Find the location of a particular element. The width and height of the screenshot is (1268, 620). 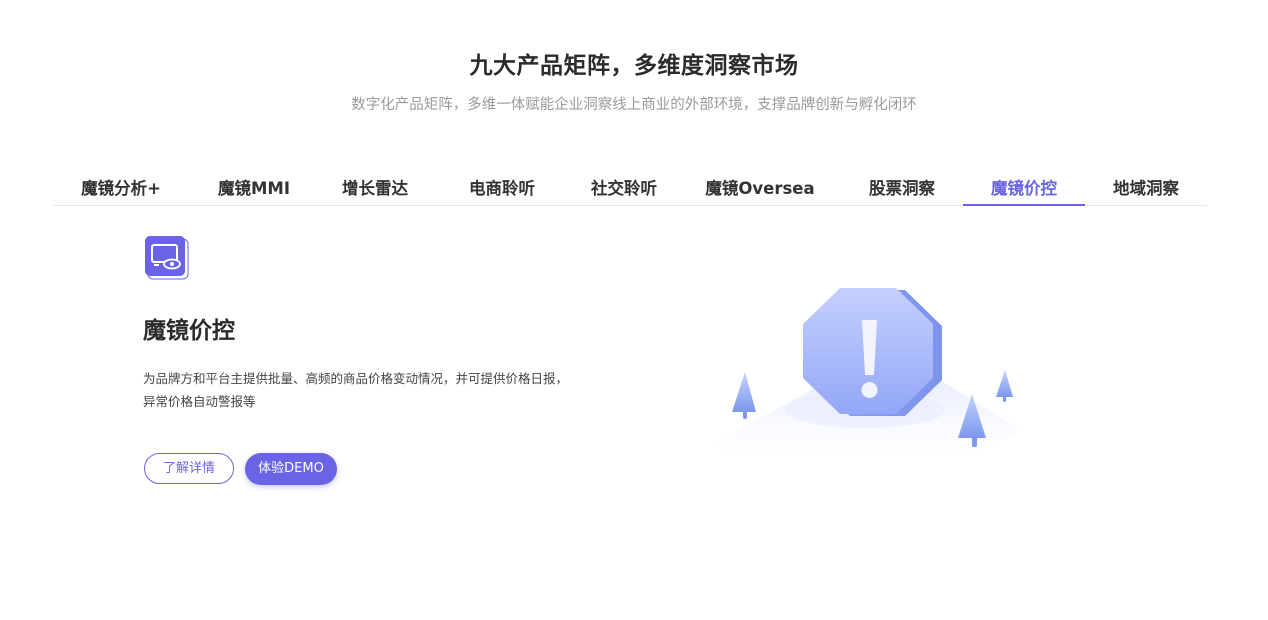

learn-more-button: 了解详情 is located at coordinates (189, 468).